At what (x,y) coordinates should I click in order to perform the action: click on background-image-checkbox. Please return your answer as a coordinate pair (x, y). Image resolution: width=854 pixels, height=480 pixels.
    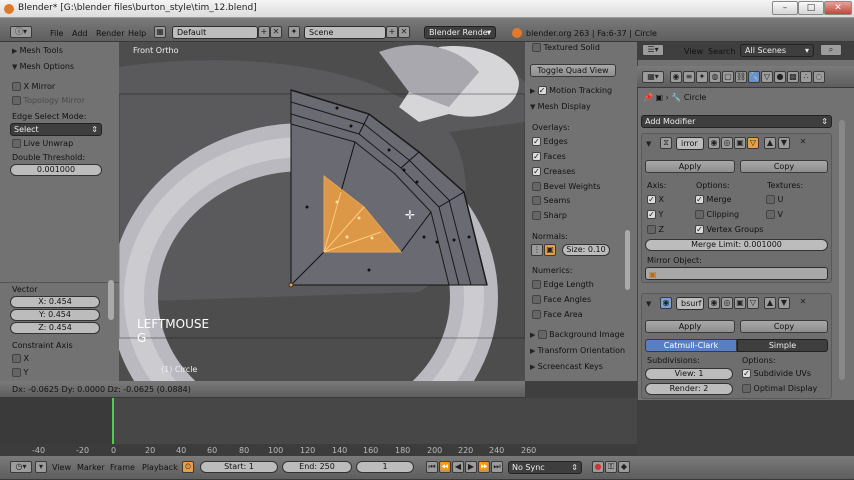
    Looking at the image, I should click on (542, 334).